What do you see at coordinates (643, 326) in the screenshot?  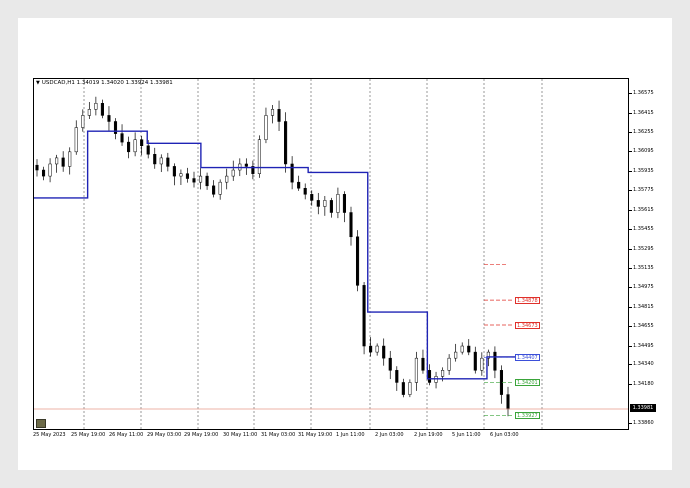 I see `price-tick-label: 1.34655` at bounding box center [643, 326].